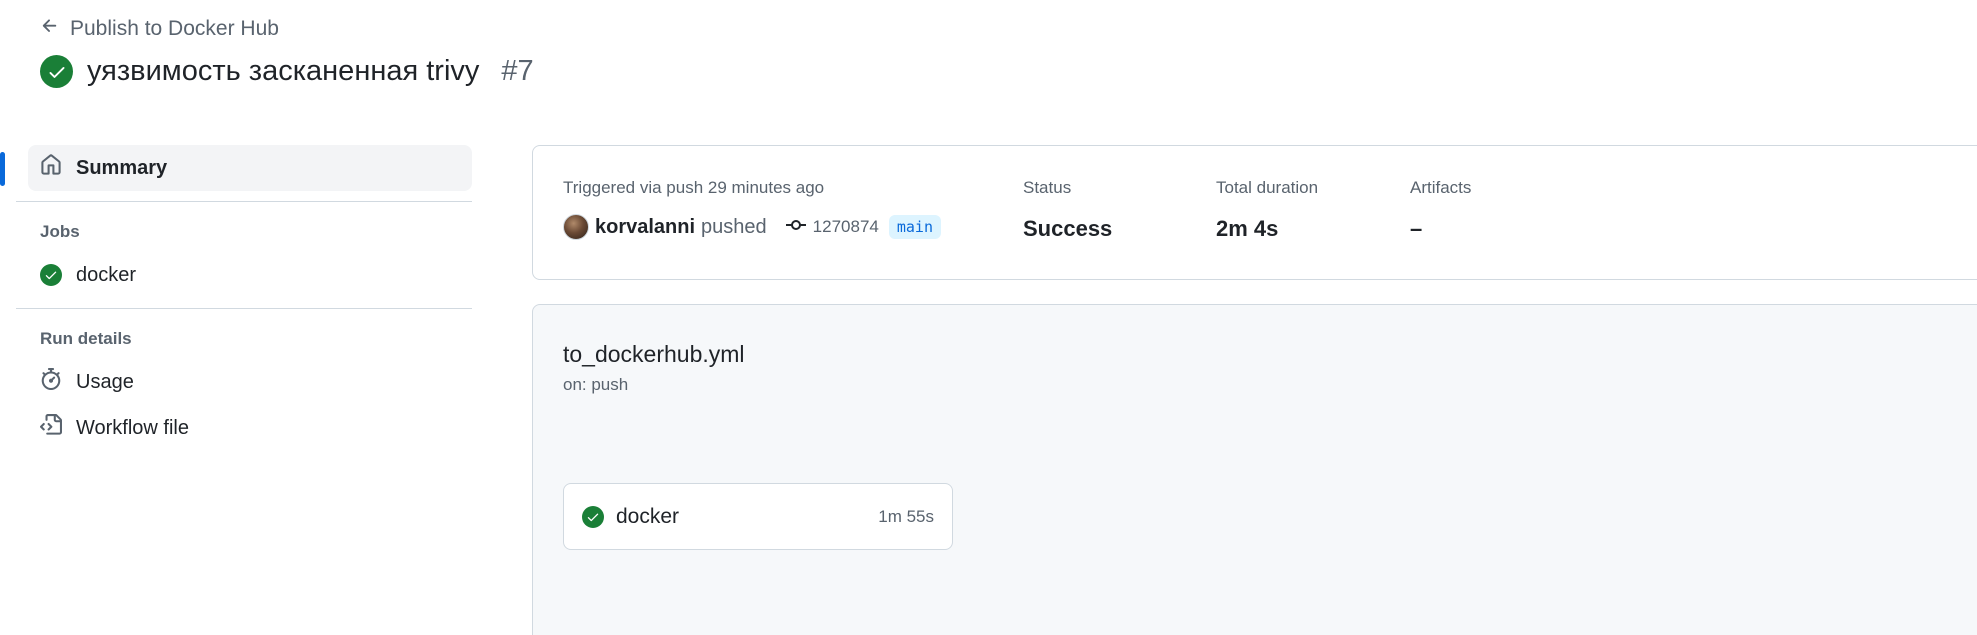 The image size is (1977, 635). Describe the element at coordinates (648, 516) in the screenshot. I see `job-name: docker` at that location.